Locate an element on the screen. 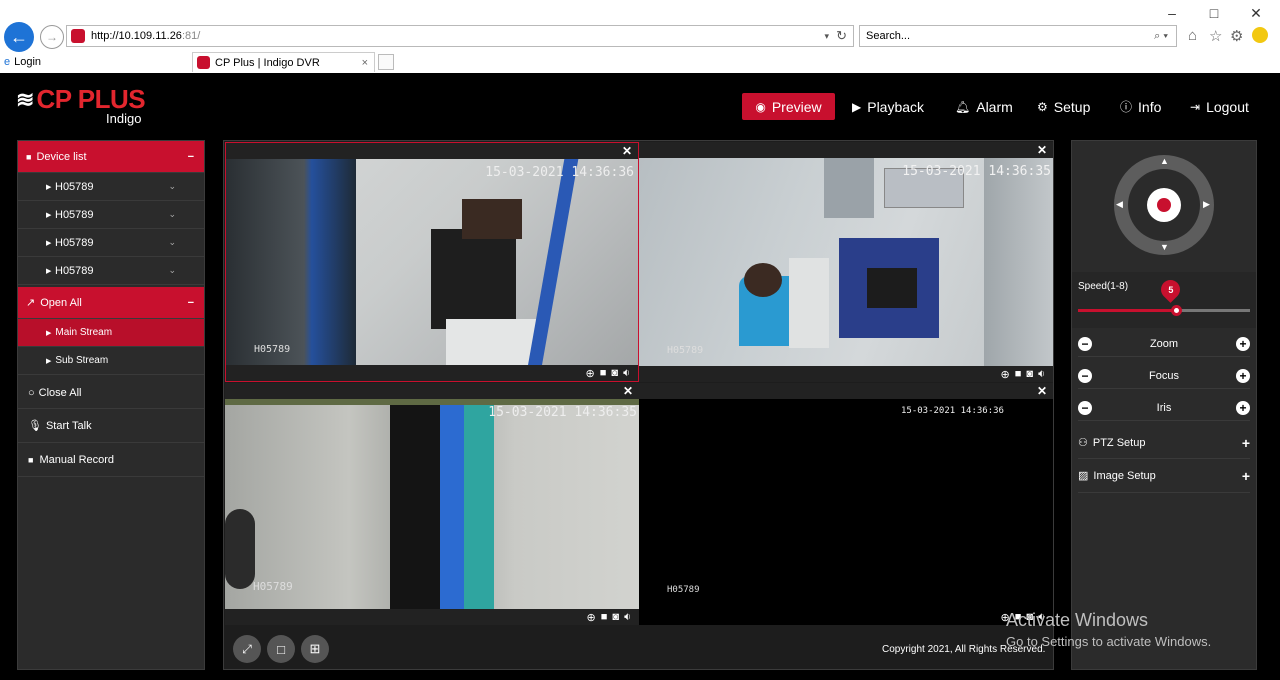 This screenshot has height=680, width=1280. ptz-center-button is located at coordinates (1164, 205).